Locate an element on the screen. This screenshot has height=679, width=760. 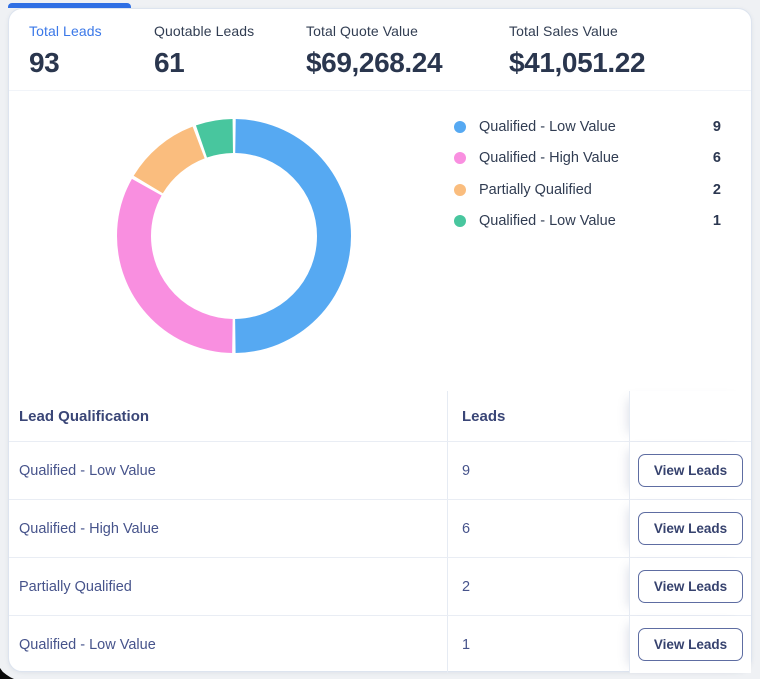
stat-label: Quotable Leads is located at coordinates (204, 31).